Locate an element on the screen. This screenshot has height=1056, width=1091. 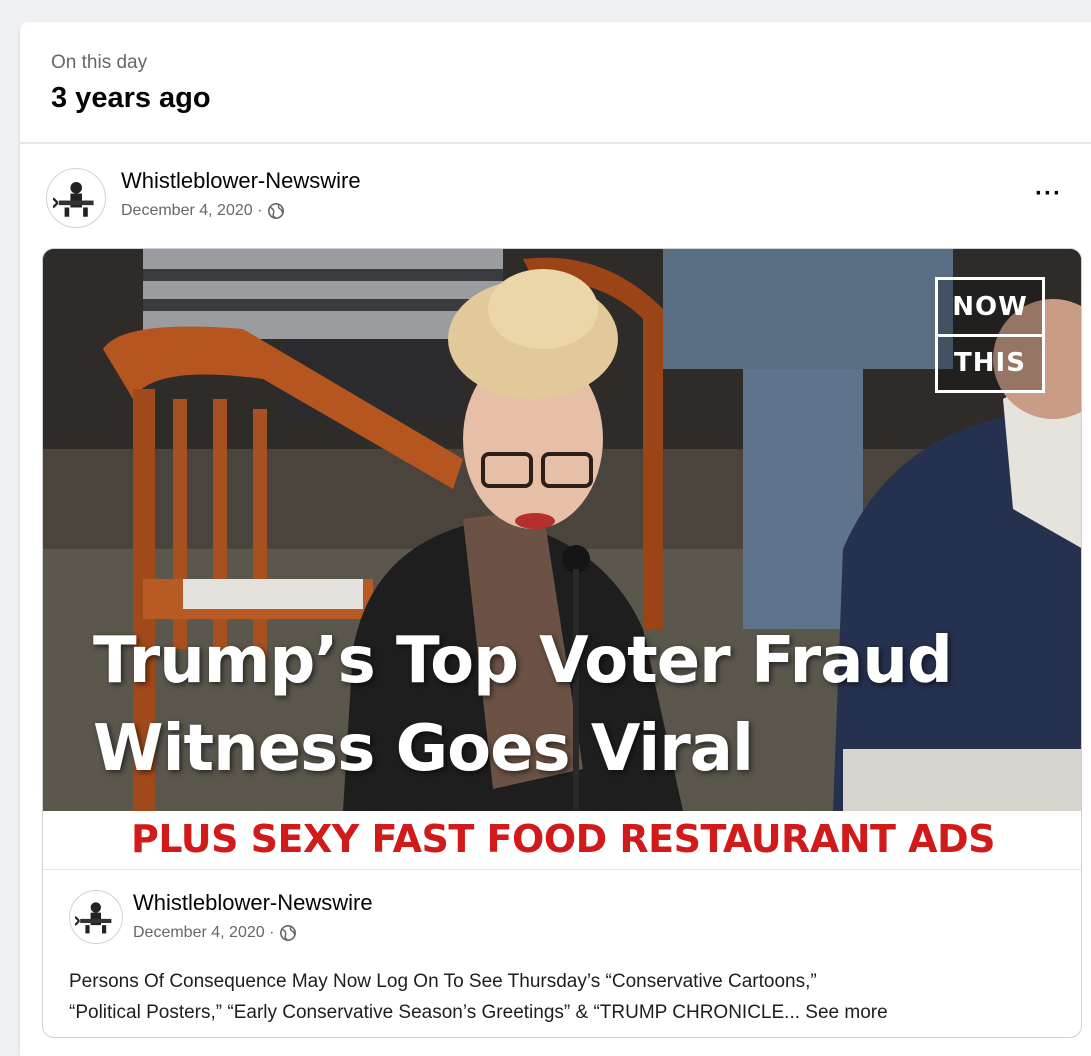
post-date: December 4, 2020 · is located at coordinates (203, 211).